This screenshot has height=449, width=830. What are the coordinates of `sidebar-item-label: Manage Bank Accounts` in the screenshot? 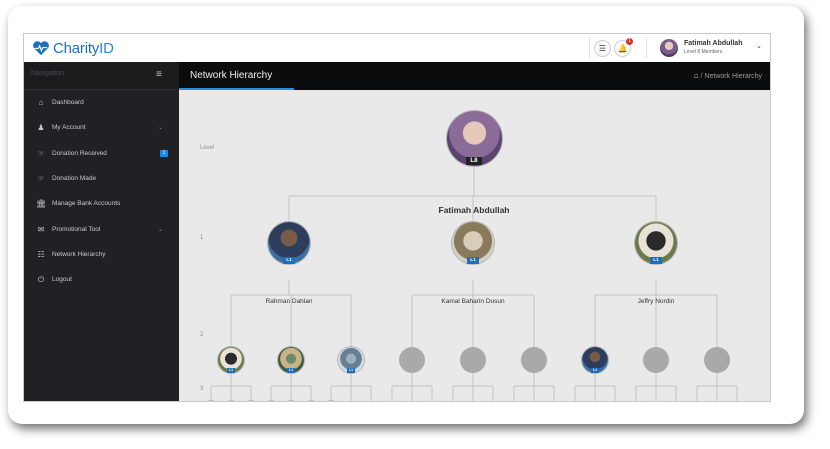 It's located at (86, 204).